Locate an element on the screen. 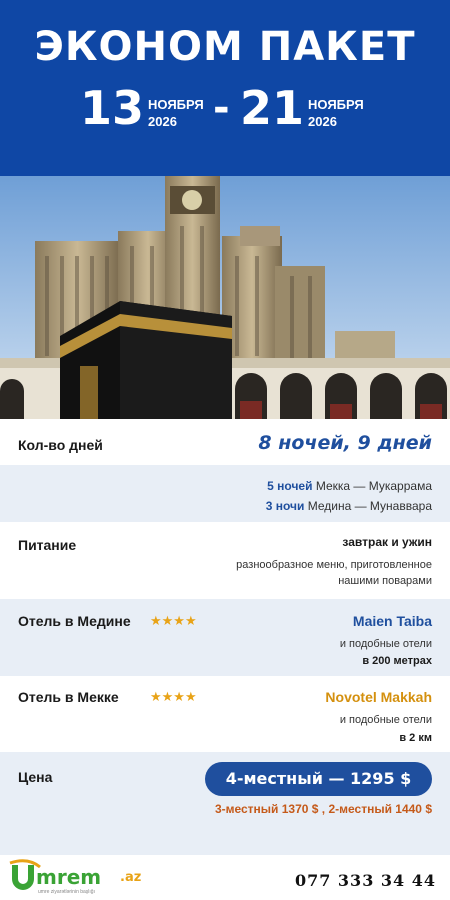 This screenshot has height=900, width=450. food-note-1: разнообразное меню, приготовленное is located at coordinates (334, 565).